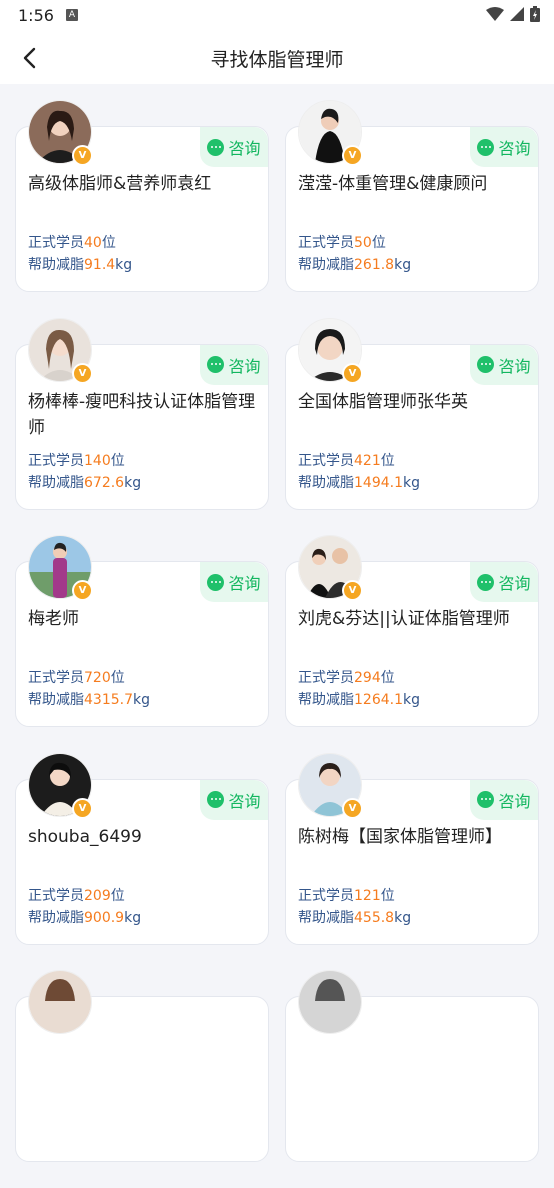 The width and height of the screenshot is (554, 1188). I want to click on status-icons, so click(513, 14).